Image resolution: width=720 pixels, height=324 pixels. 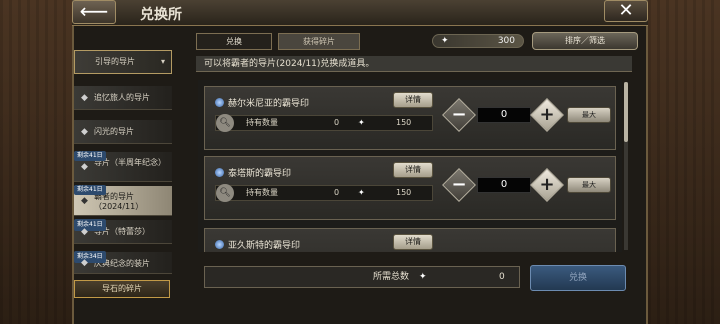 I want to click on item-name: 泰塔斯的霸导印, so click(x=260, y=174).